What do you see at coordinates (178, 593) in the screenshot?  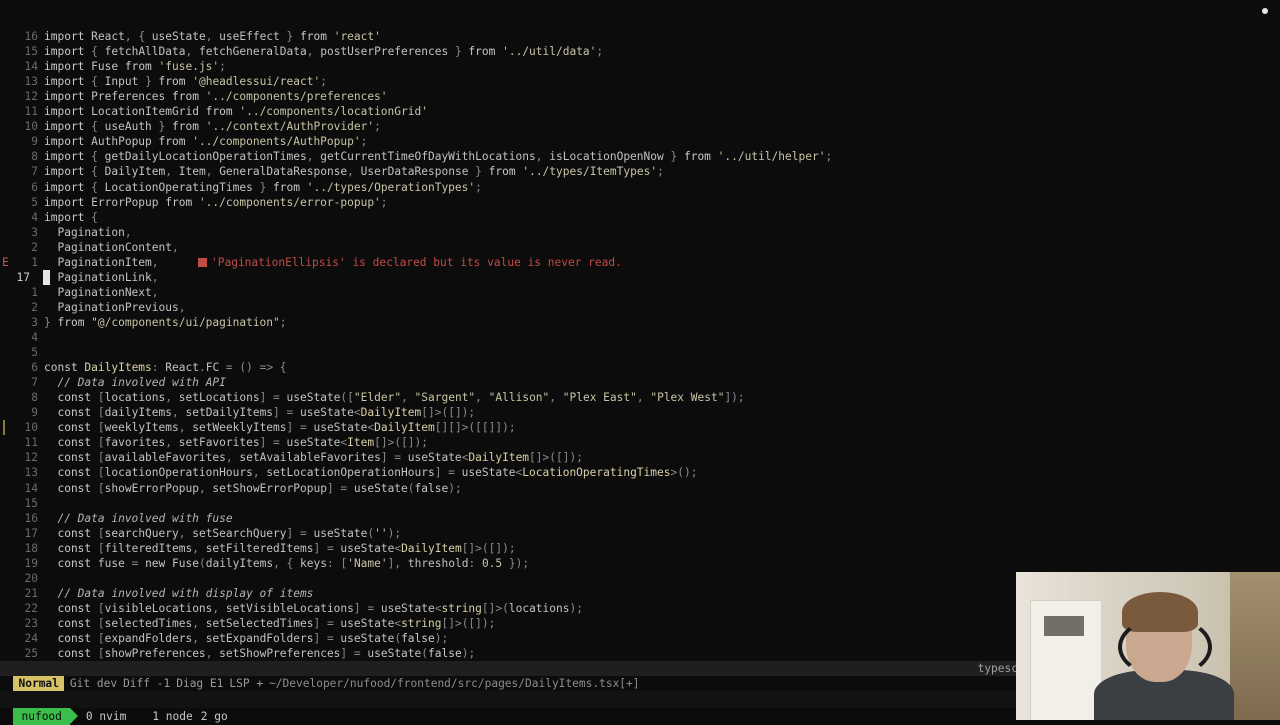 I see `code-text: // Data involved with display of items` at bounding box center [178, 593].